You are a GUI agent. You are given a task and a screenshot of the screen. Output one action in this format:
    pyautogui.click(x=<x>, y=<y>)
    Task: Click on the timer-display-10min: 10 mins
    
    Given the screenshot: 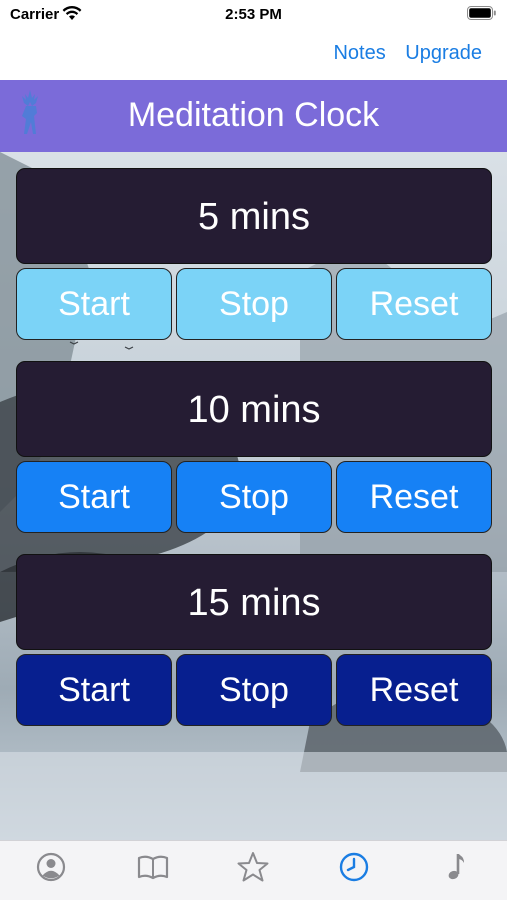 What is the action you would take?
    pyautogui.click(x=254, y=409)
    